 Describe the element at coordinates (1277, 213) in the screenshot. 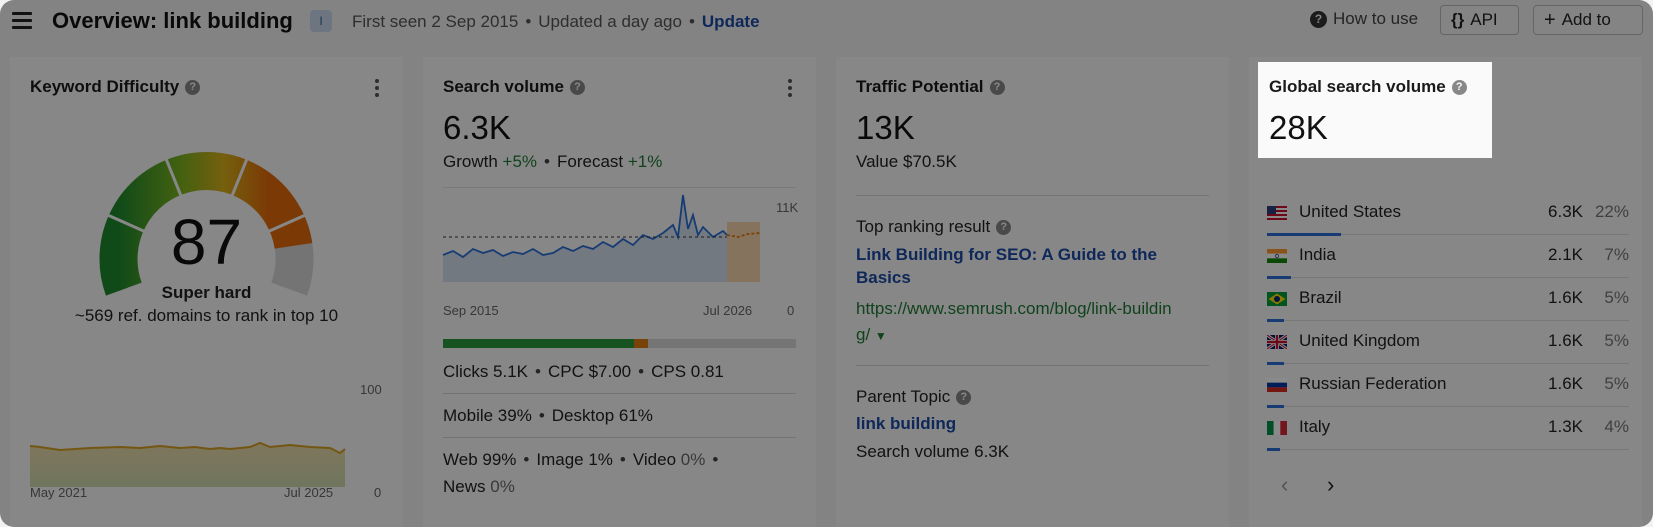

I see `flag-us-icon` at that location.